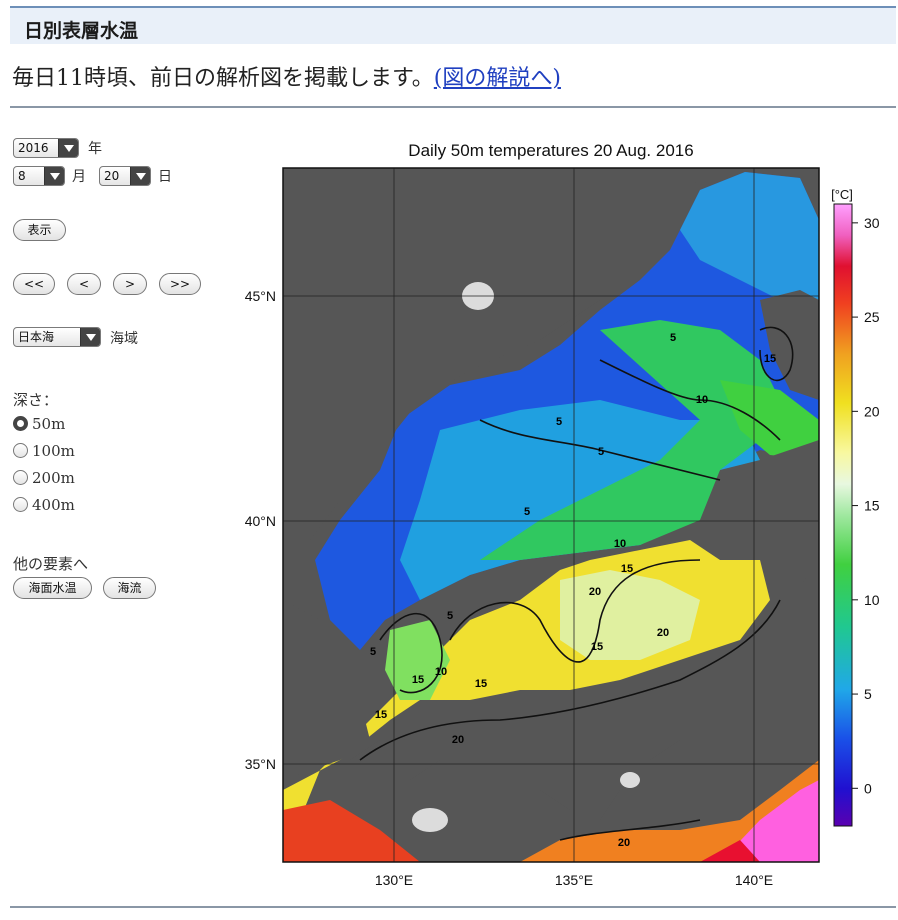 The image size is (898, 920). I want to click on bottom-divider, so click(453, 907).